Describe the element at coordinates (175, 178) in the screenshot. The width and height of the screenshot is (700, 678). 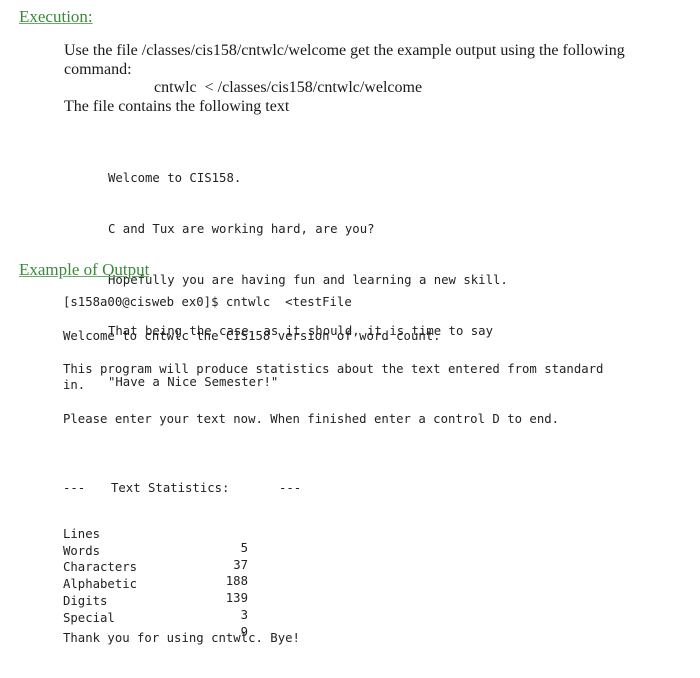
I see `file-text-line: Welcome to CIS158.` at that location.